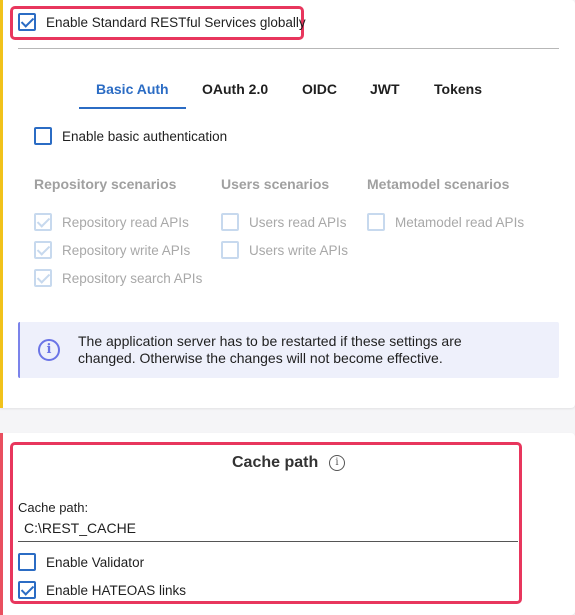  What do you see at coordinates (385, 89) in the screenshot?
I see `tab-jwt: JWT` at bounding box center [385, 89].